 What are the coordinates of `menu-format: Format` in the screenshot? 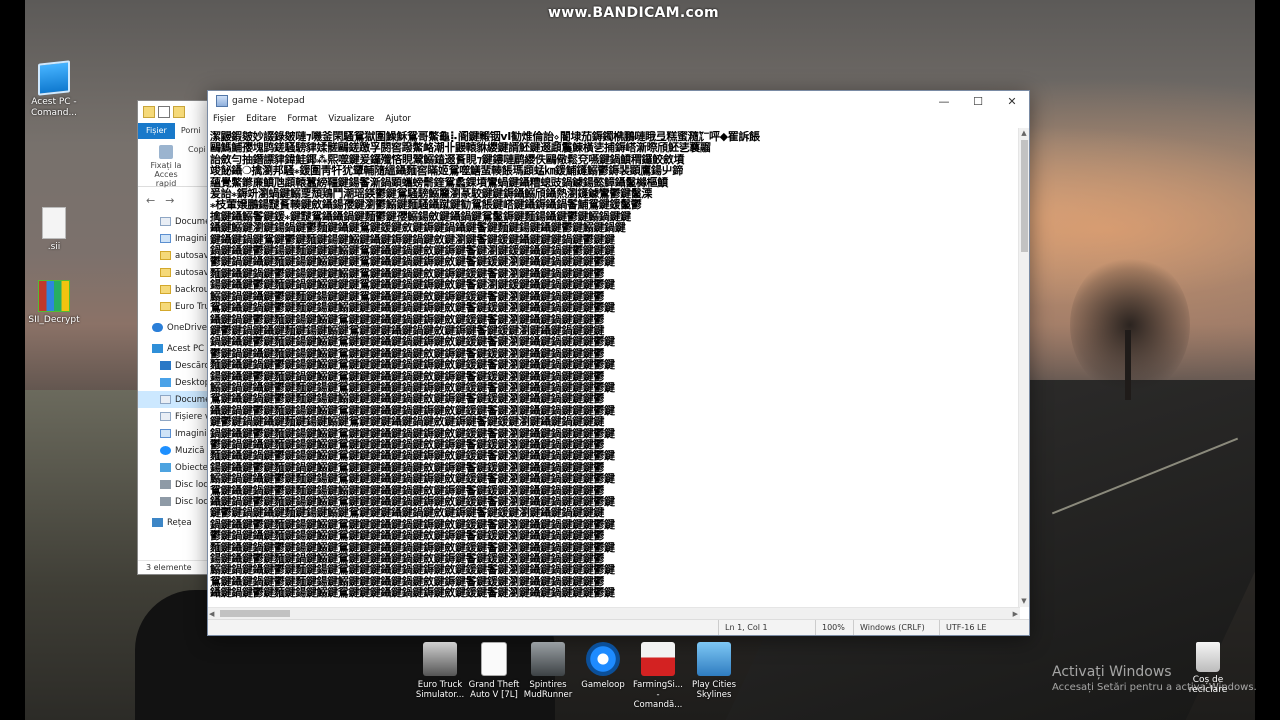 It's located at (302, 119).